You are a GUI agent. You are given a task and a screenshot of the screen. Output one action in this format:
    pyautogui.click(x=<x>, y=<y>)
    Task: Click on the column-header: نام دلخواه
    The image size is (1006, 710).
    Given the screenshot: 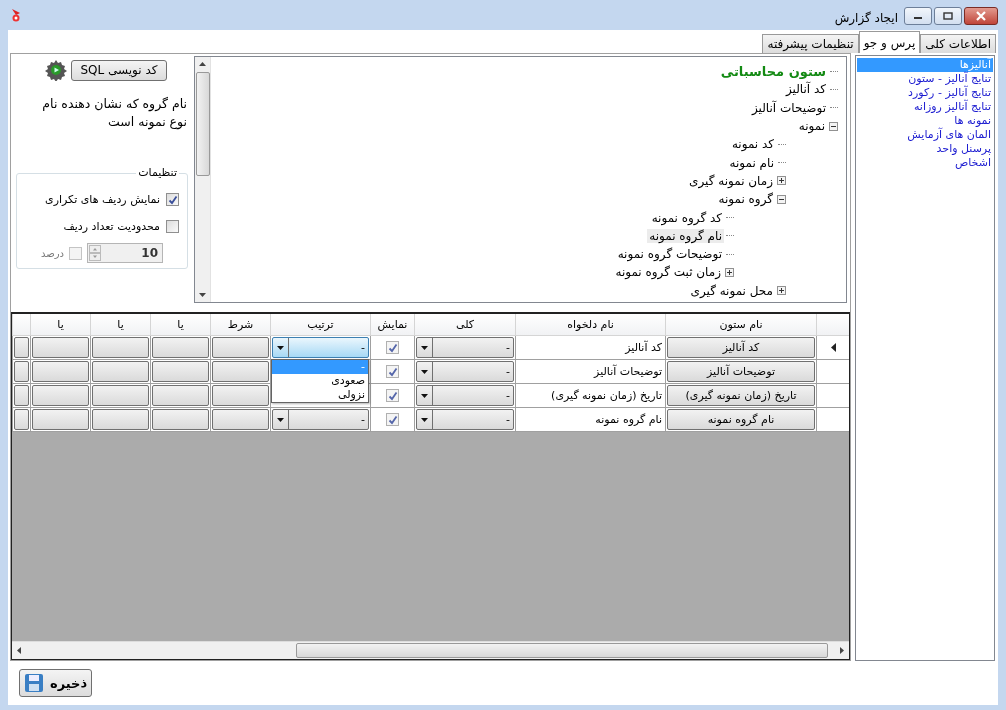 What is the action you would take?
    pyautogui.click(x=590, y=325)
    